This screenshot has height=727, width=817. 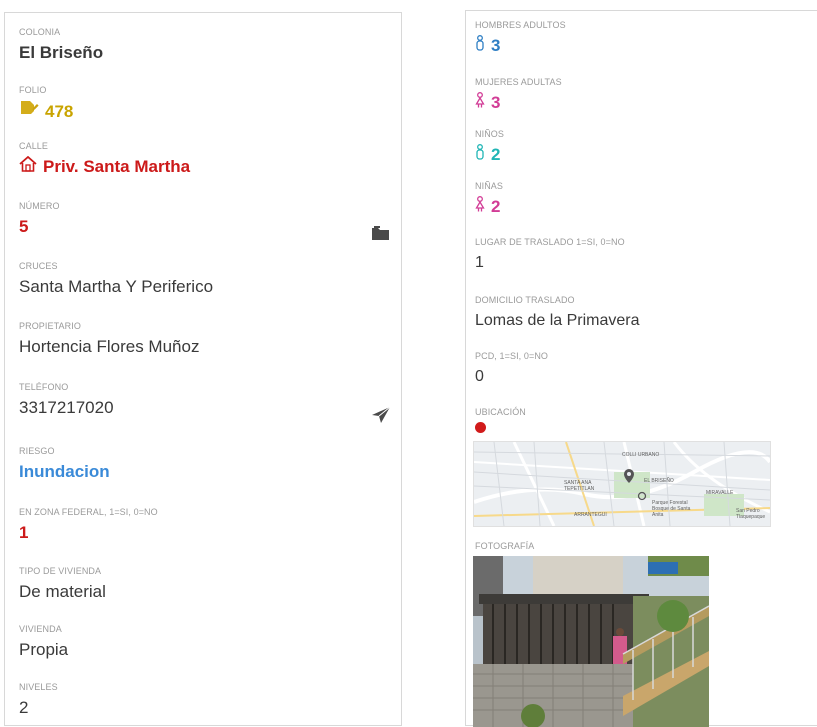 I want to click on field-folio: FOLIO 478, so click(x=203, y=104).